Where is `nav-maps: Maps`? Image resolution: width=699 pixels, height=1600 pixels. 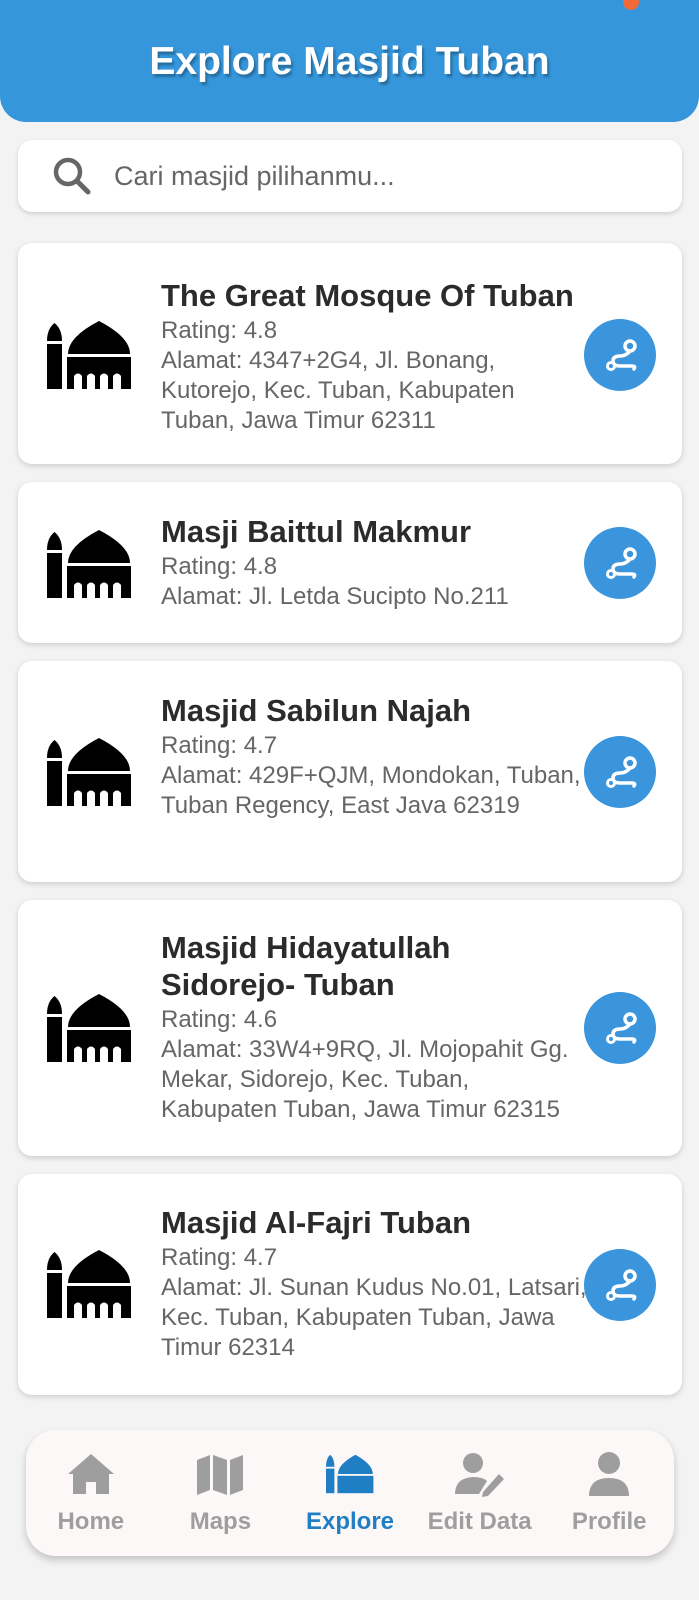
nav-maps: Maps is located at coordinates (220, 1493).